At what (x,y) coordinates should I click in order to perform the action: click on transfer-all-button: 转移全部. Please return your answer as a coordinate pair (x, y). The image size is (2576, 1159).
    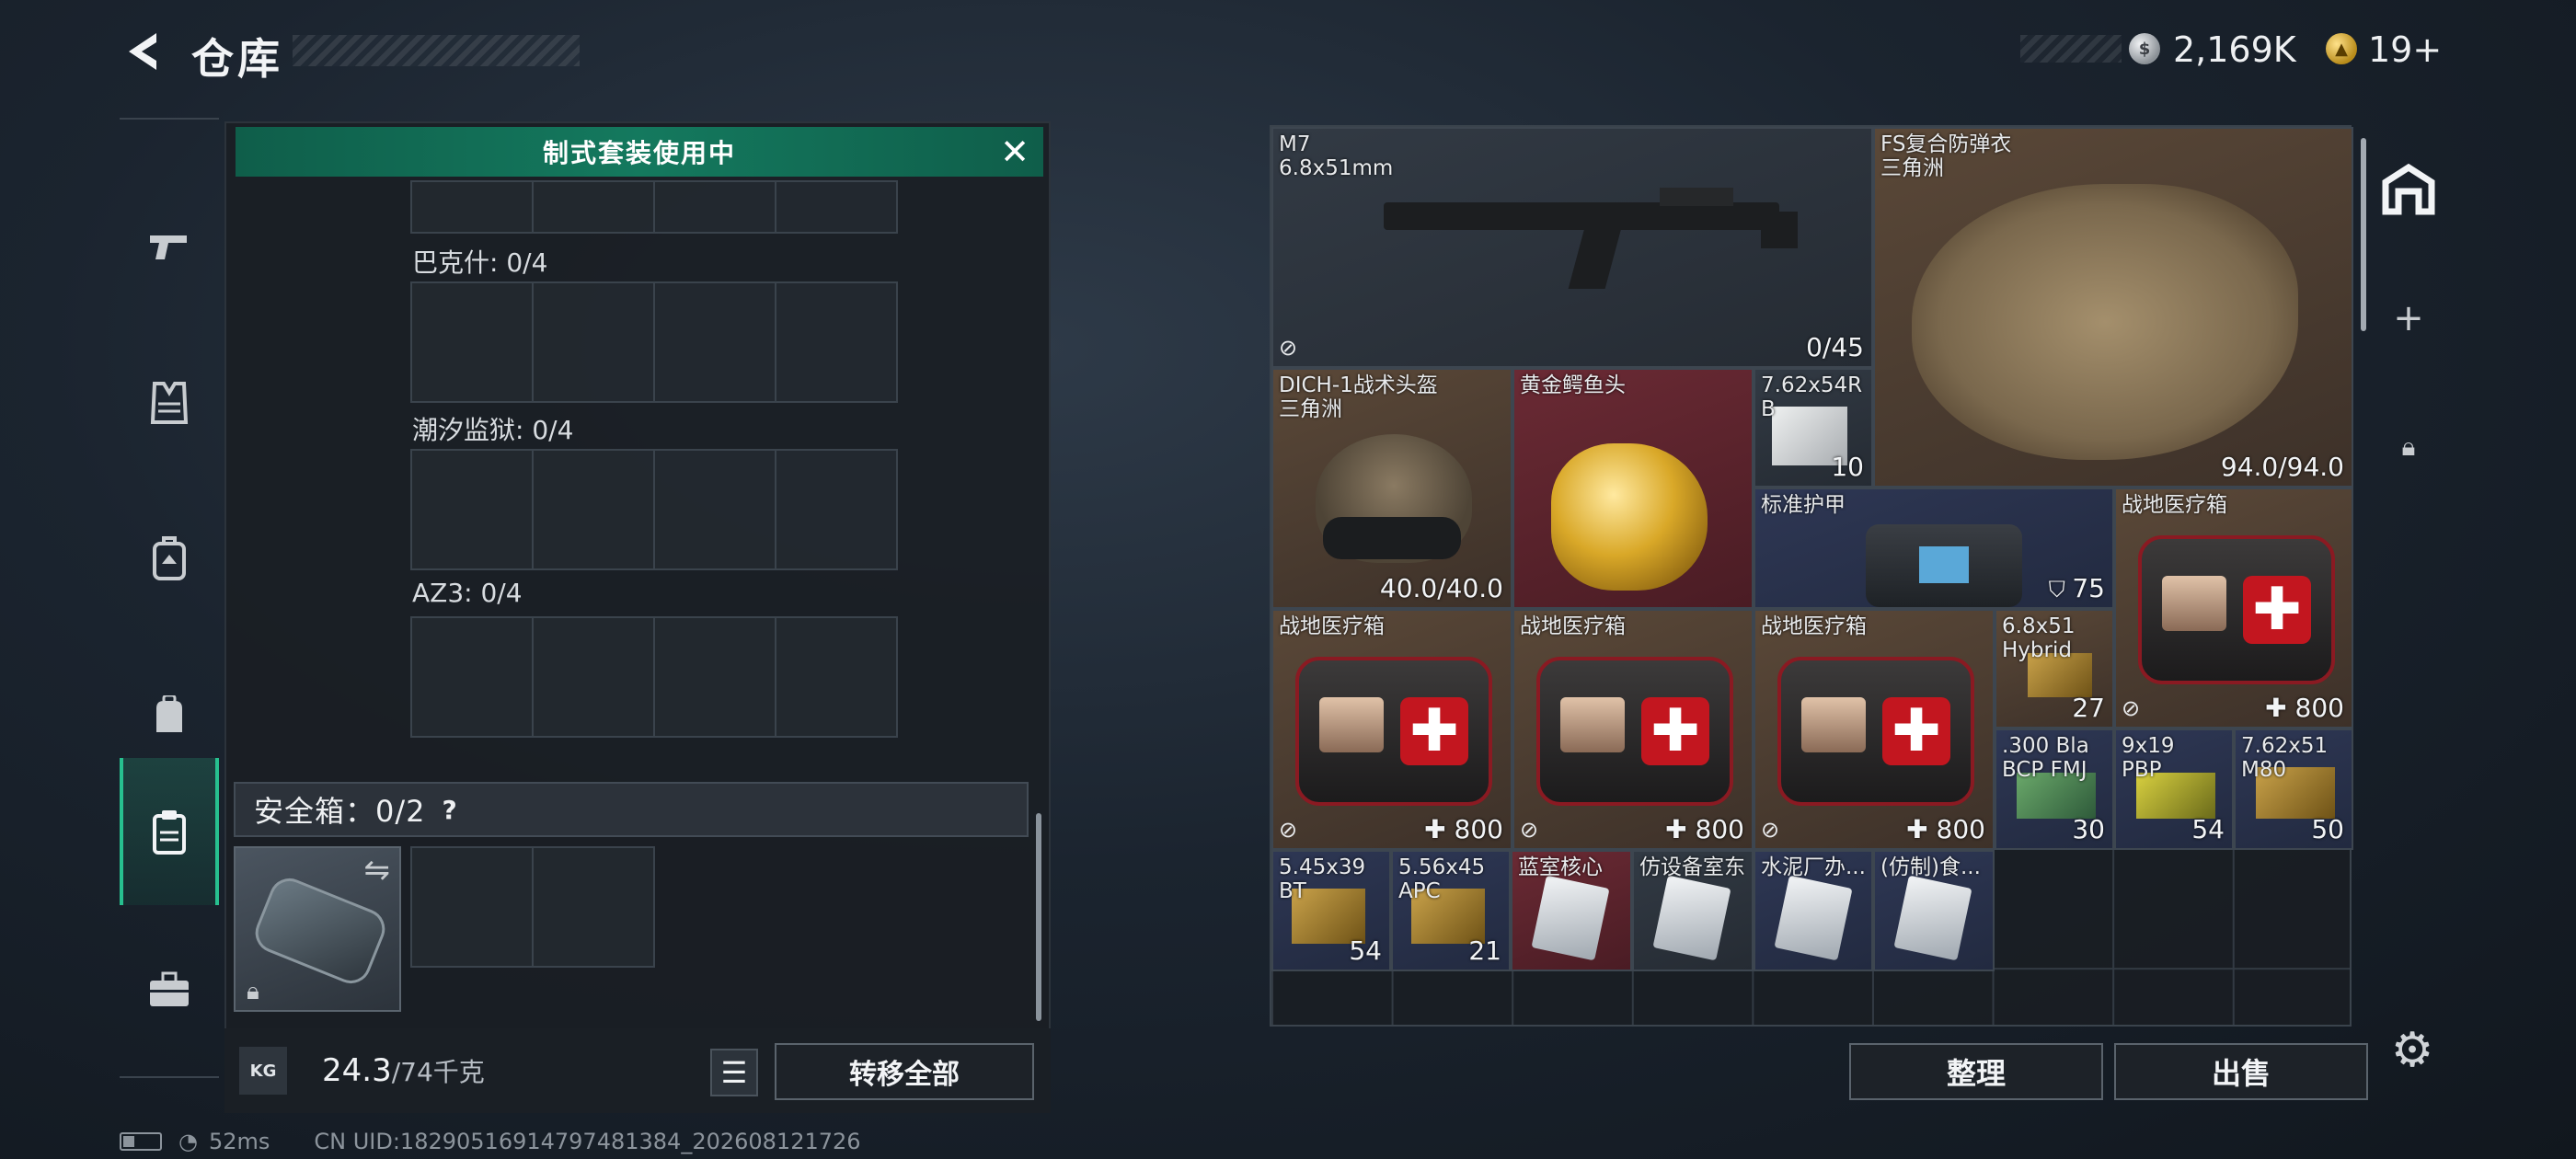
    Looking at the image, I should click on (904, 1071).